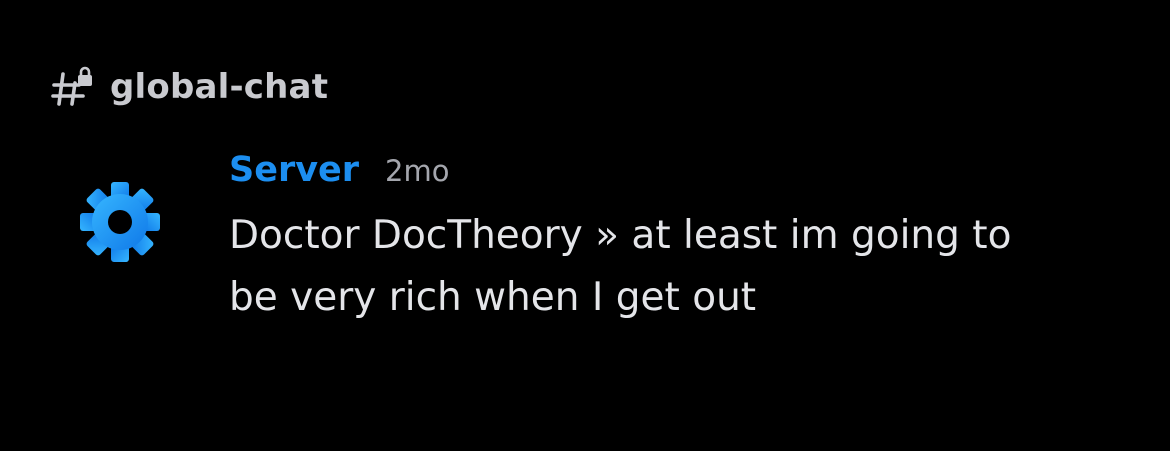  Describe the element at coordinates (294, 170) in the screenshot. I see `author-name: Server` at that location.